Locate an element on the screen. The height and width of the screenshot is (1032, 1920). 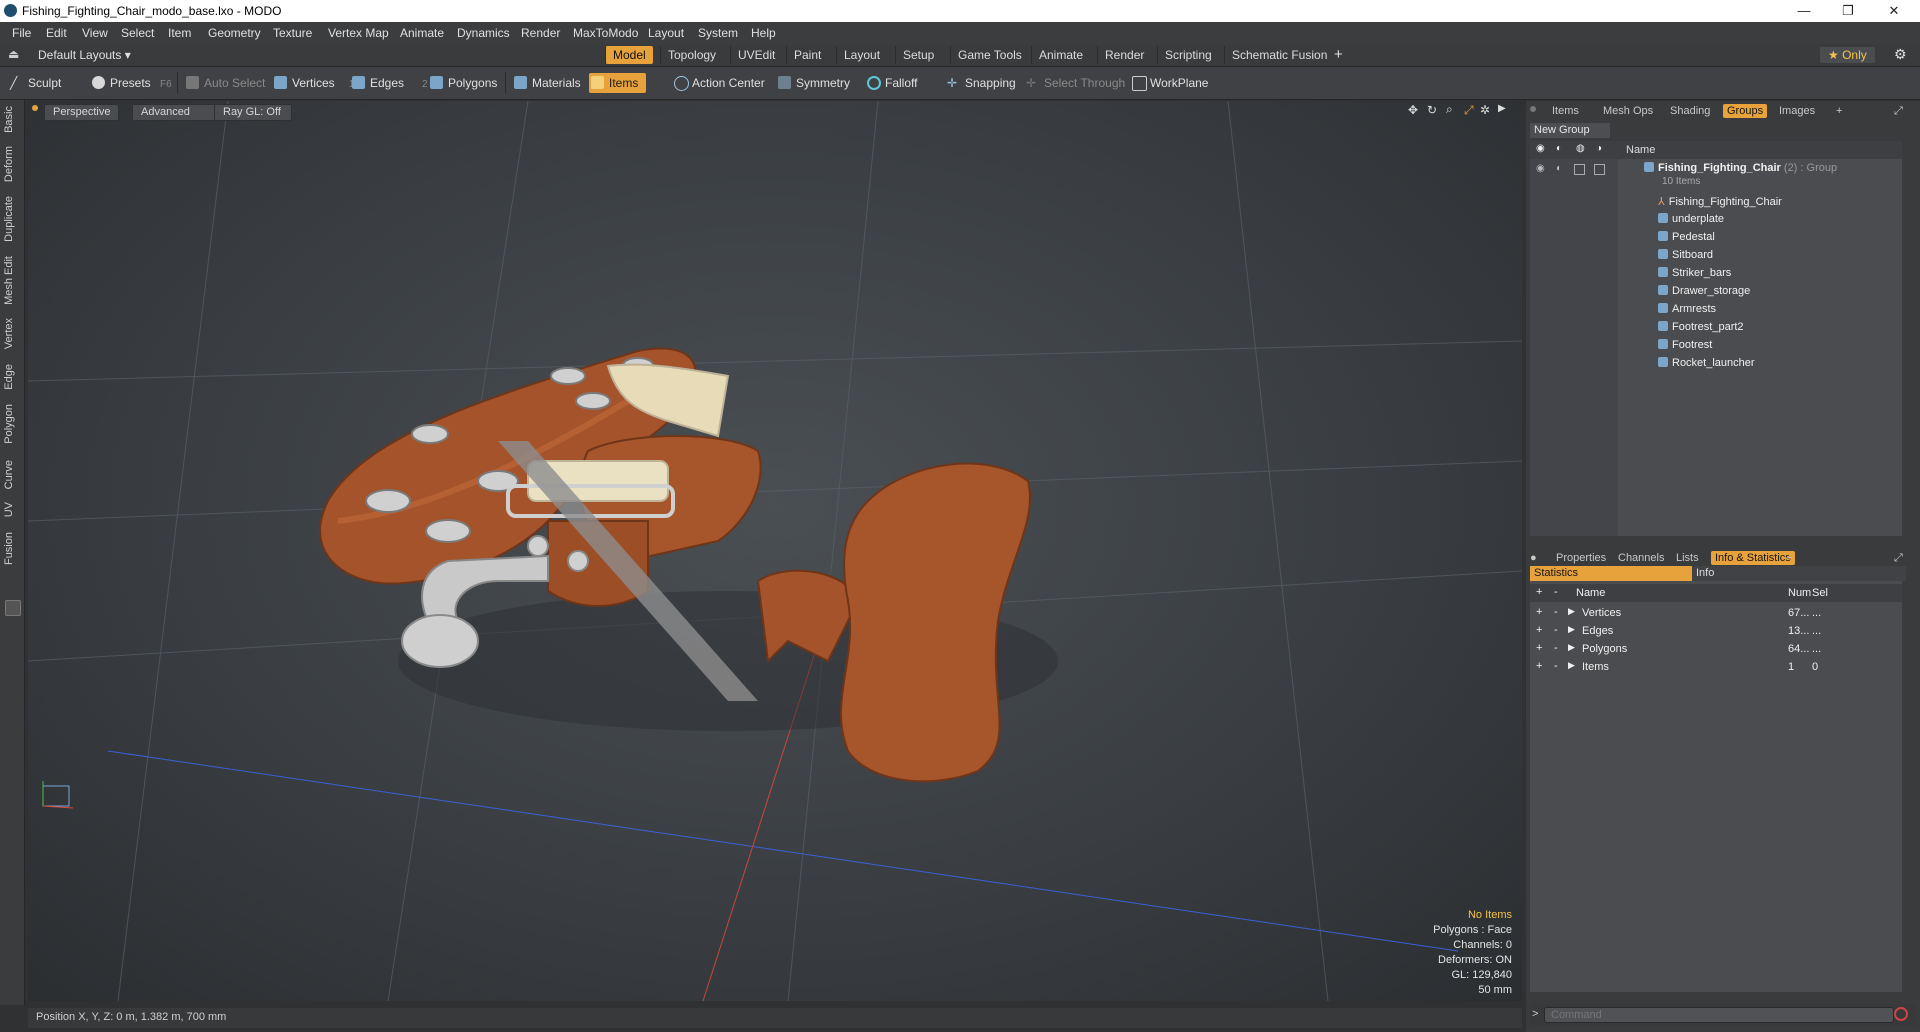
maximize-button: ❐ is located at coordinates (1848, 11).